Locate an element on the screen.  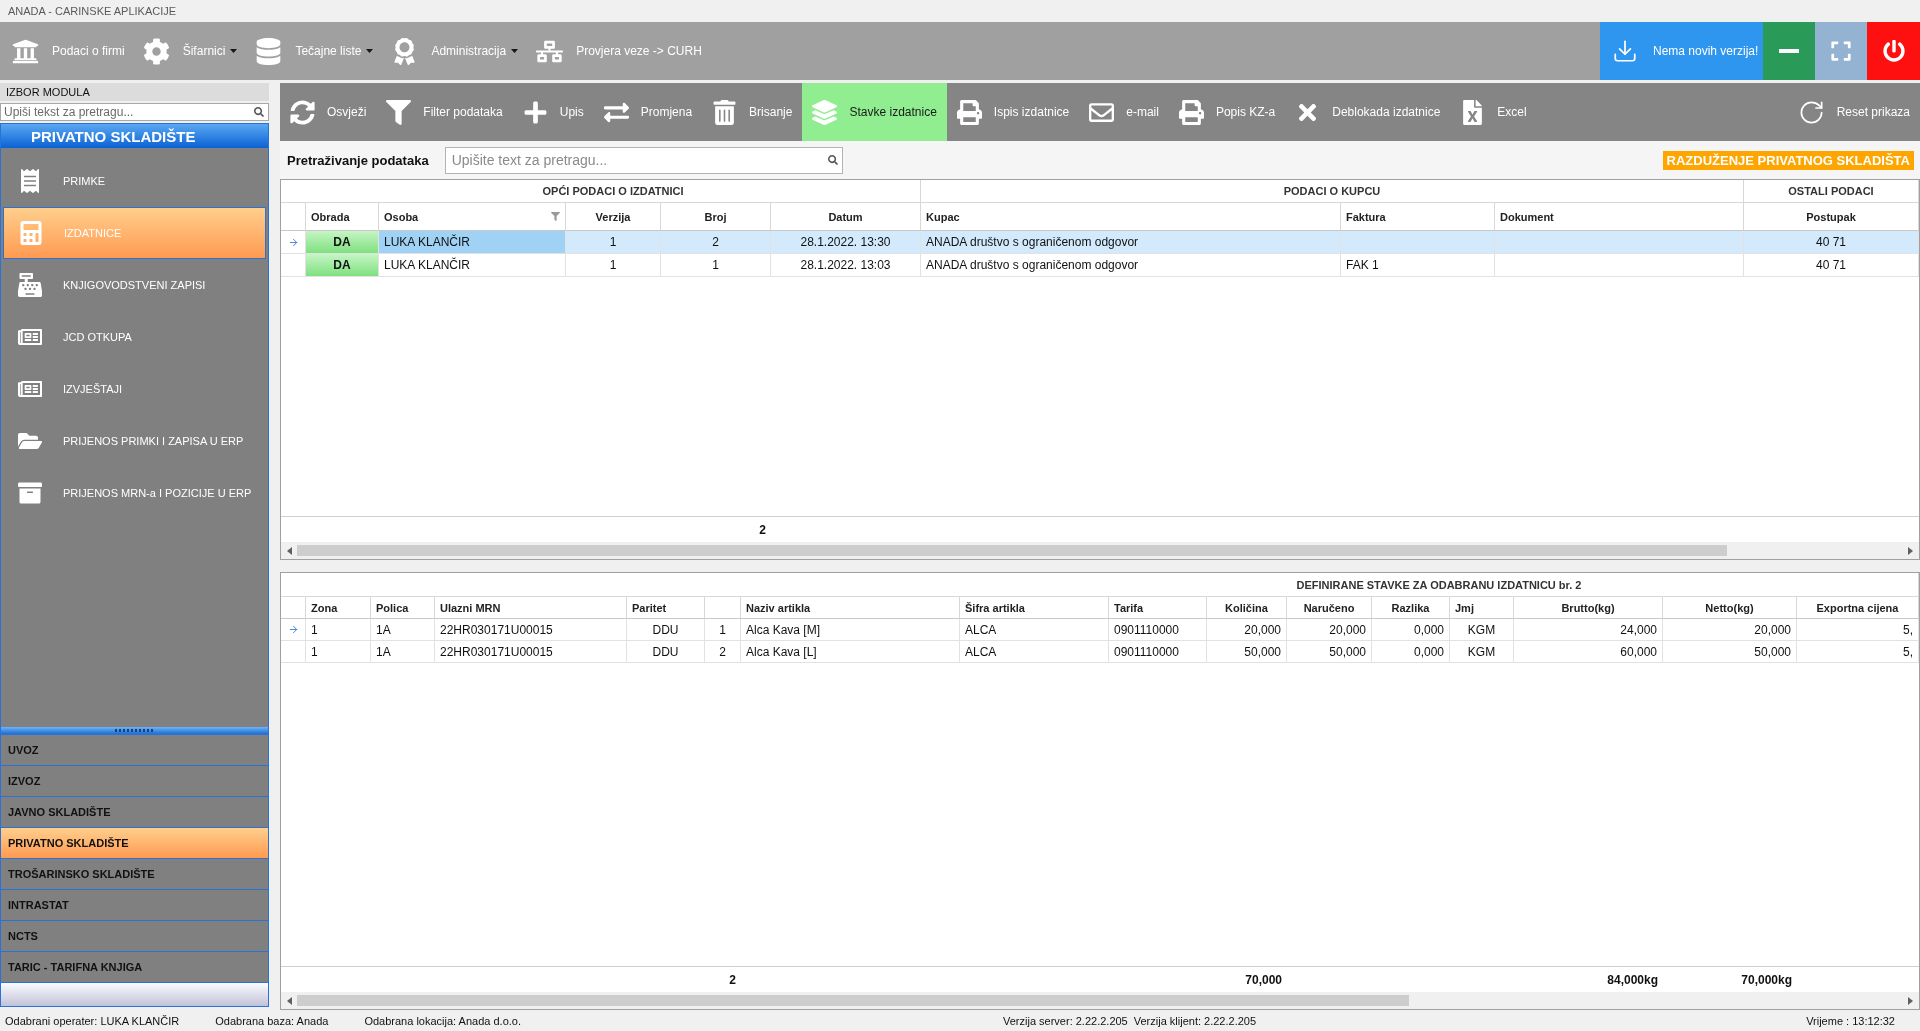
table-row: 1 1A 22HR030171U00015 DDU 2 Alca Kava [L] ALCA 0901110000 50,000 50,000 0,000 KGM 60,000 50,000 5, is located at coordinates (1100, 652).